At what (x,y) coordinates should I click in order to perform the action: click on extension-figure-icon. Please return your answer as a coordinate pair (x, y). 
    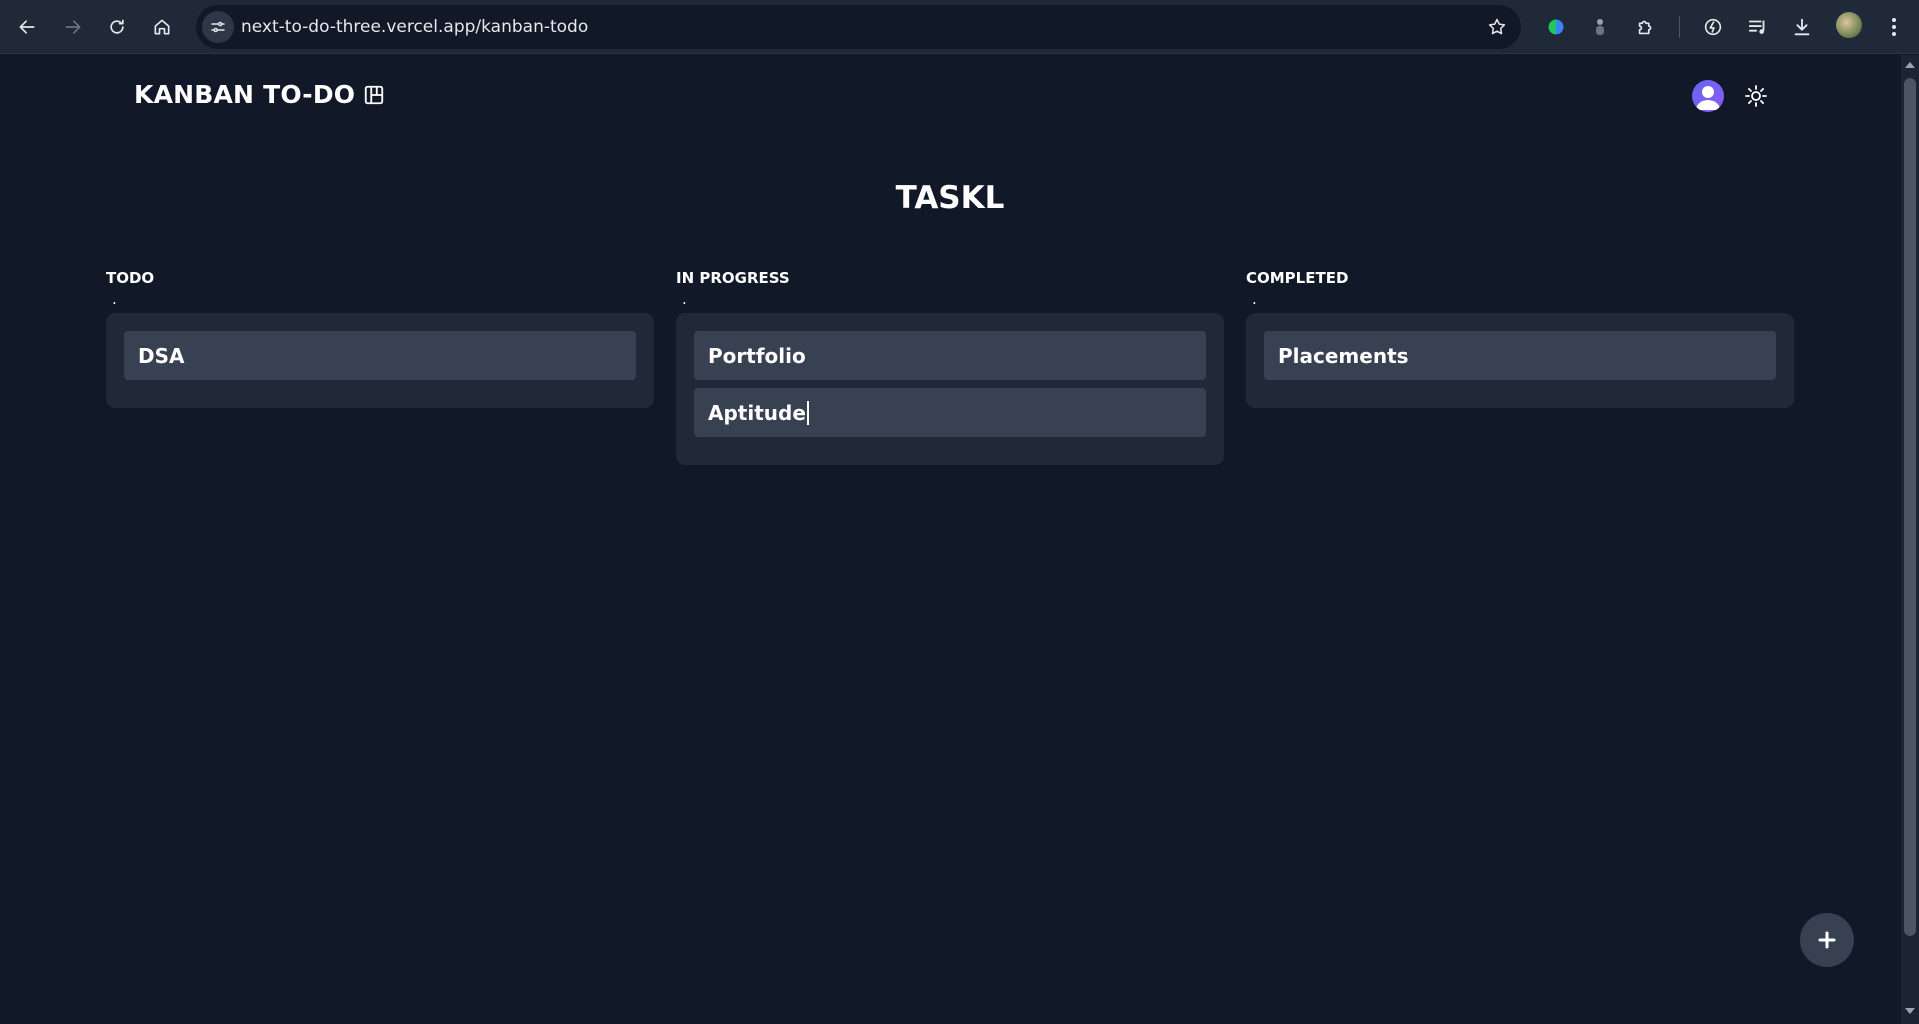
    Looking at the image, I should click on (1600, 27).